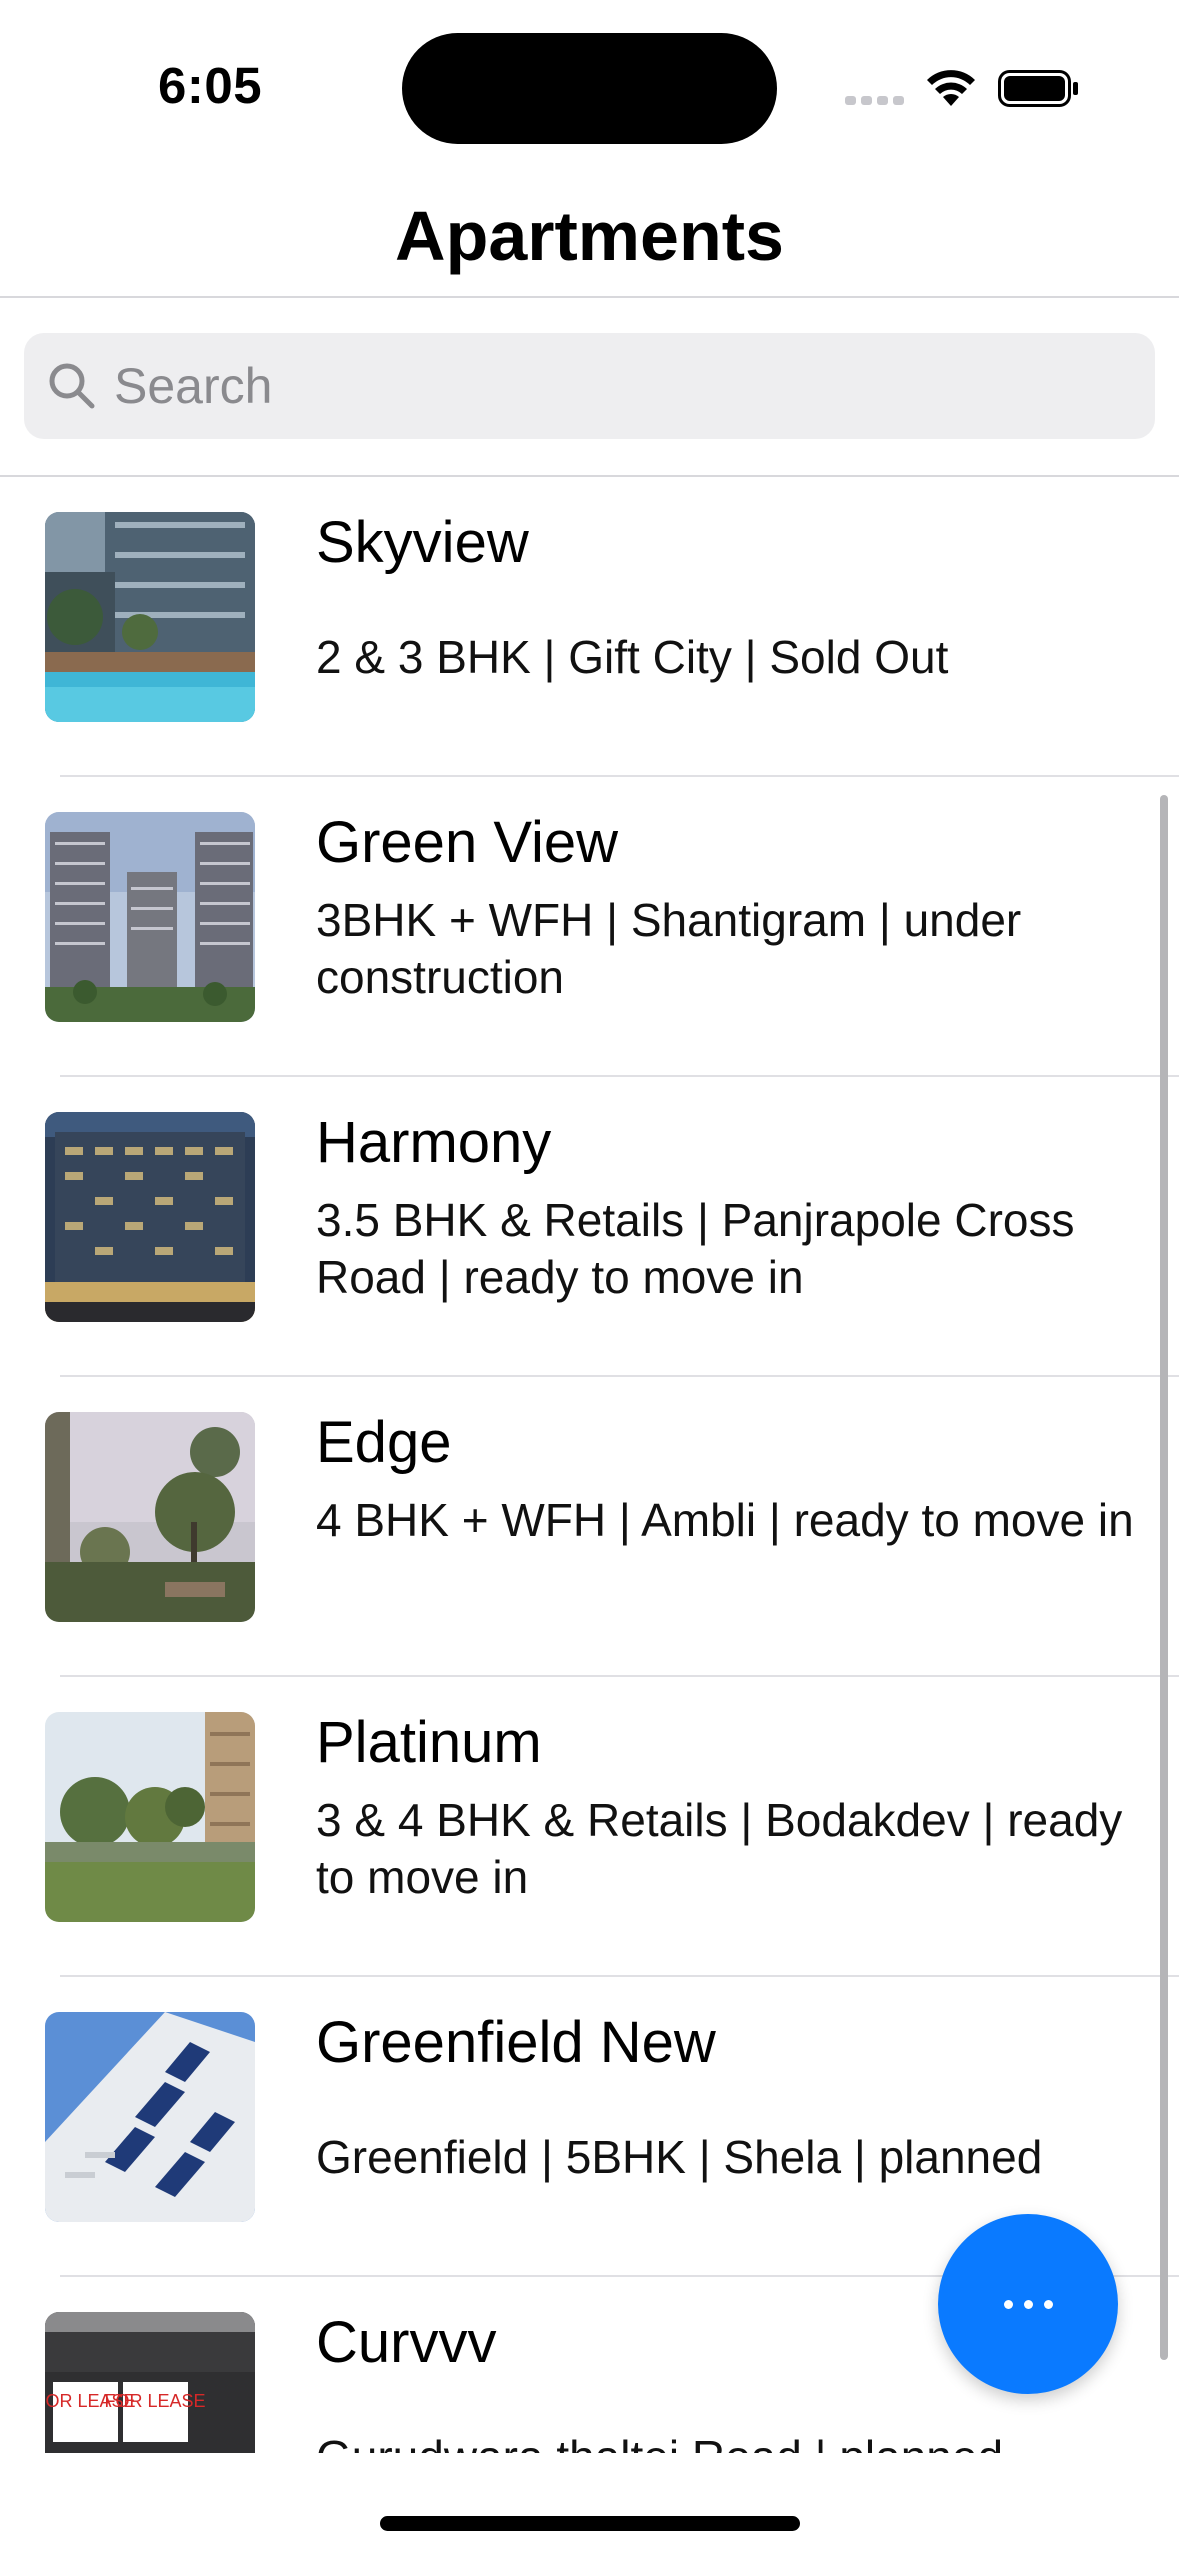  I want to click on apartment-thumbnail: FOR LEASE FOR LEASE, so click(150, 2382).